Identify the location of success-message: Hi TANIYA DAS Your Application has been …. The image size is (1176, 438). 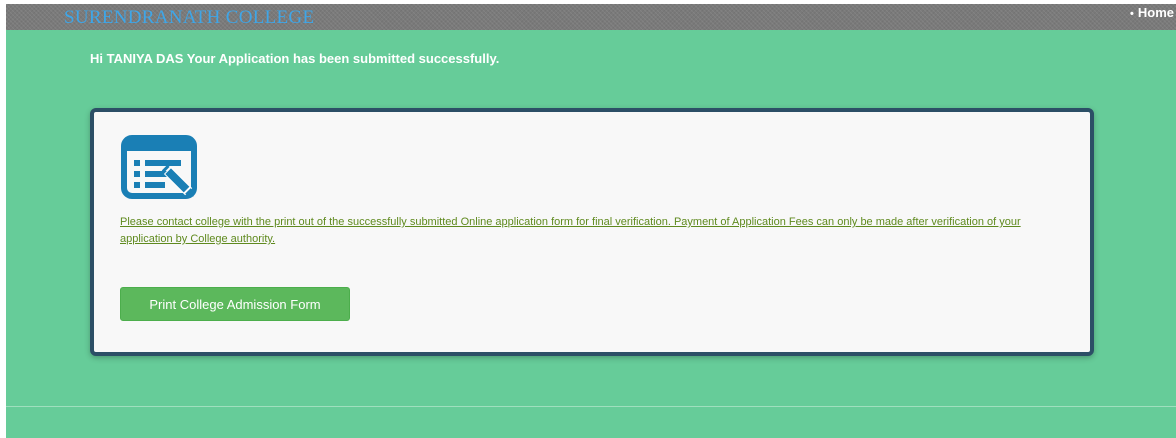
(295, 58).